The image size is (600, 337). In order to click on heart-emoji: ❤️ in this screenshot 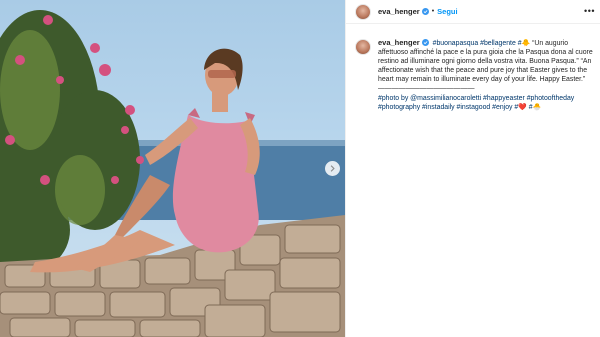, I will do `click(522, 107)`.